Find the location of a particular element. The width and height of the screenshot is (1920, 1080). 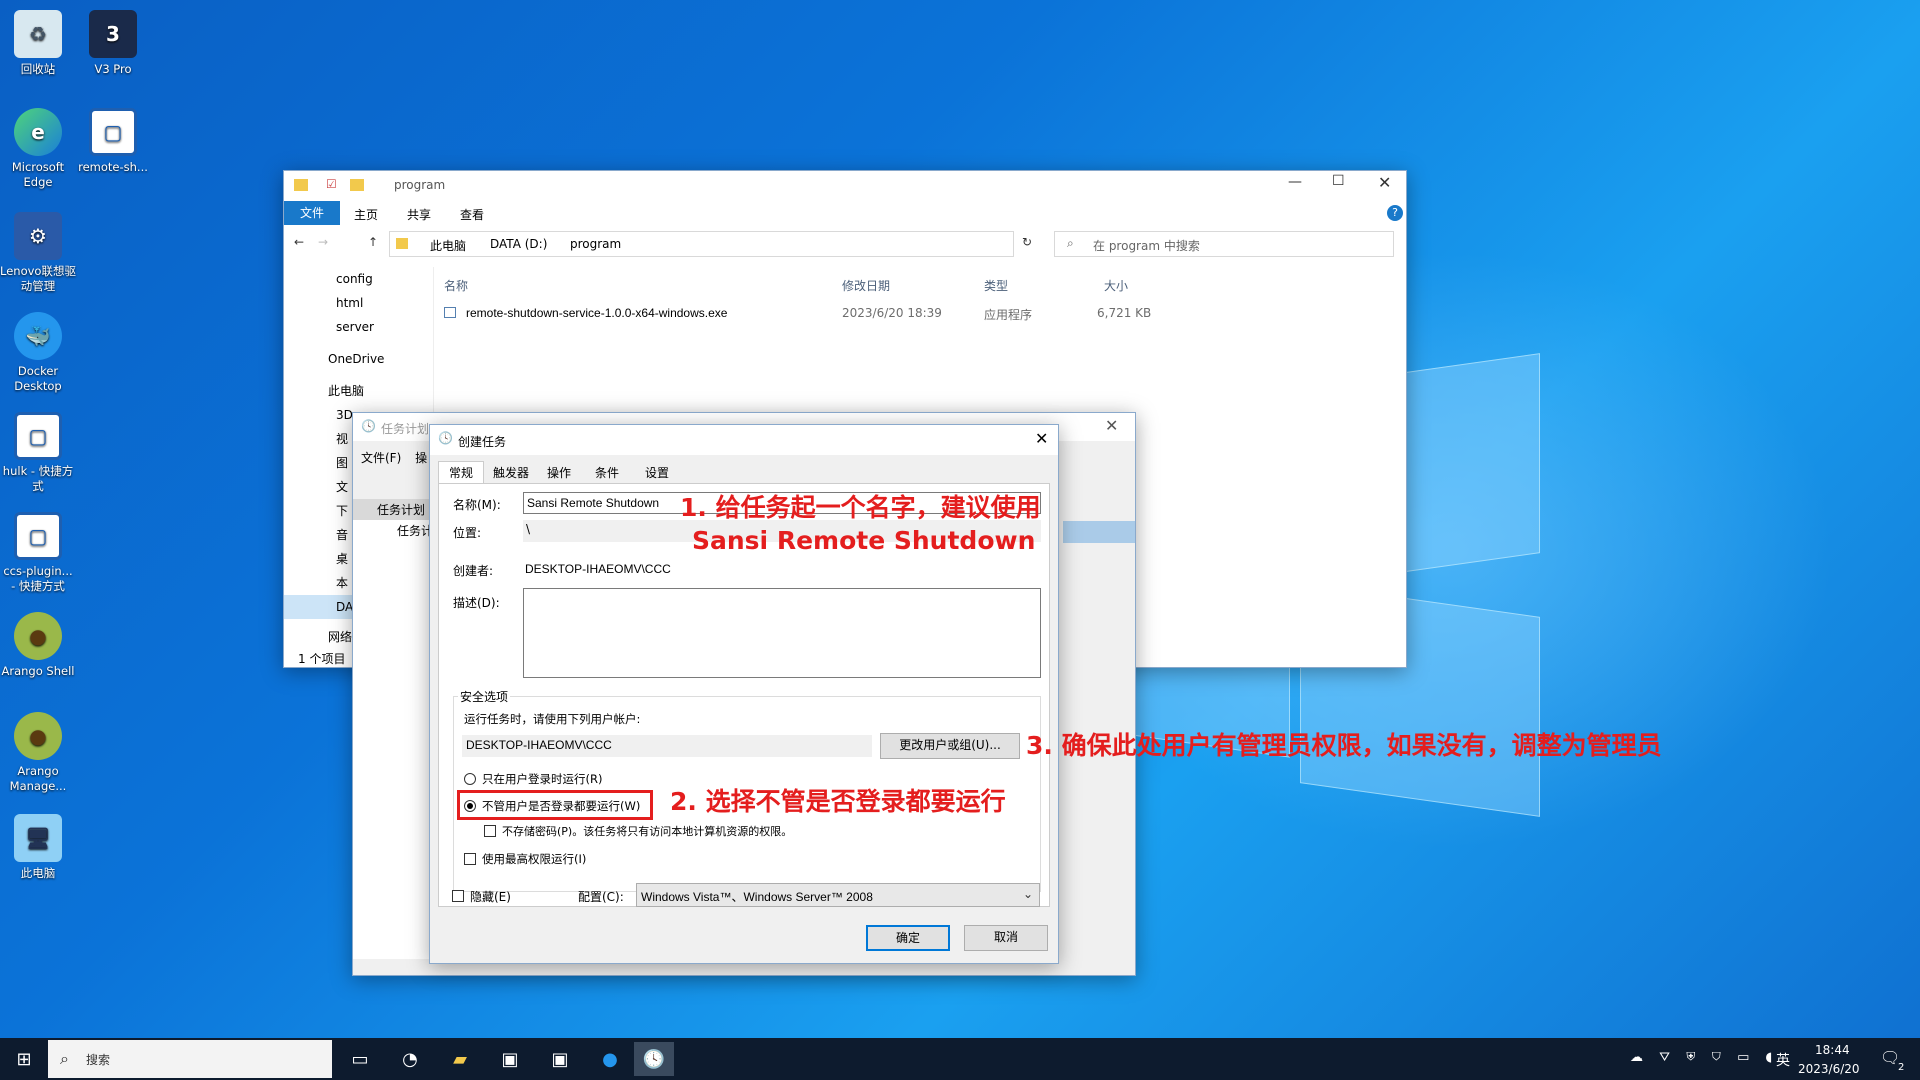

sidebar-item-html: html is located at coordinates (354, 303).